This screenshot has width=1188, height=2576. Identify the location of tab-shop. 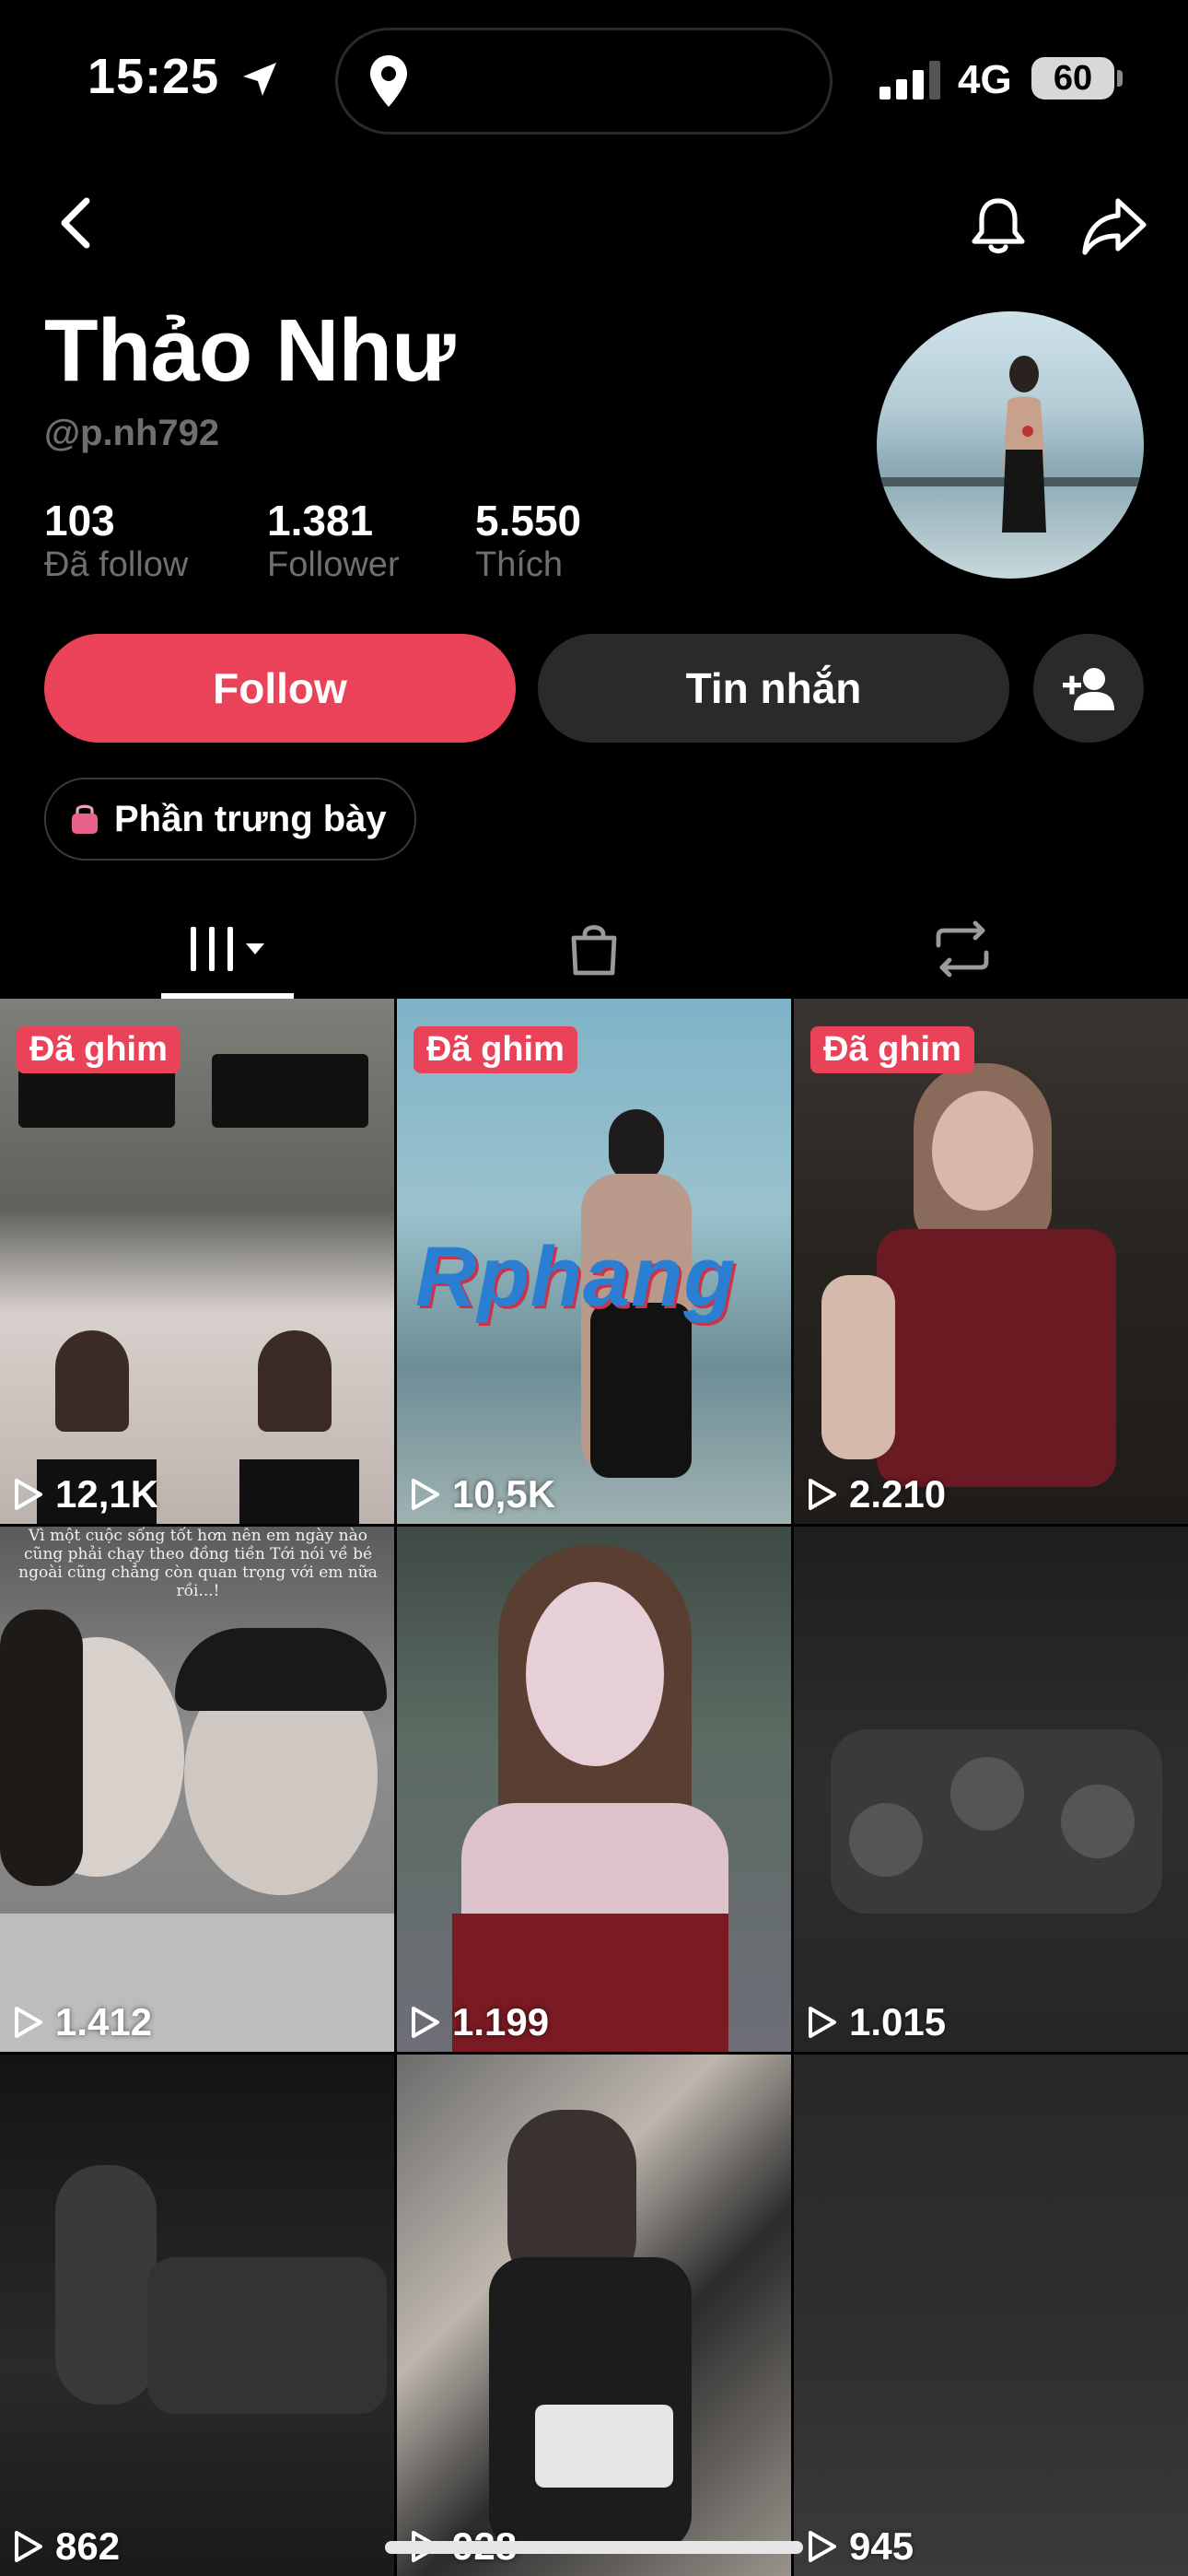
(594, 949).